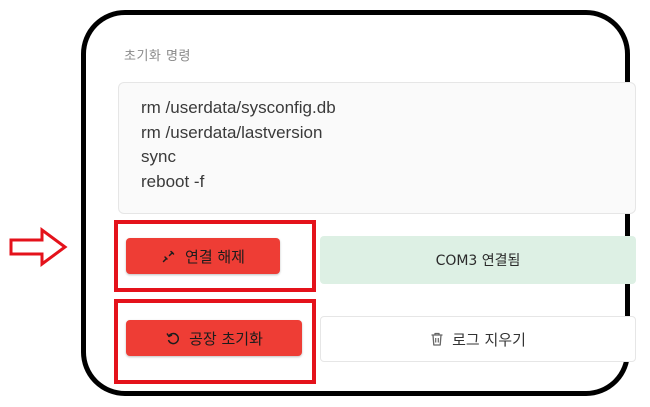 The image size is (650, 407). Describe the element at coordinates (238, 107) in the screenshot. I see `command-line: rm /userdata/sysconfig.db` at that location.